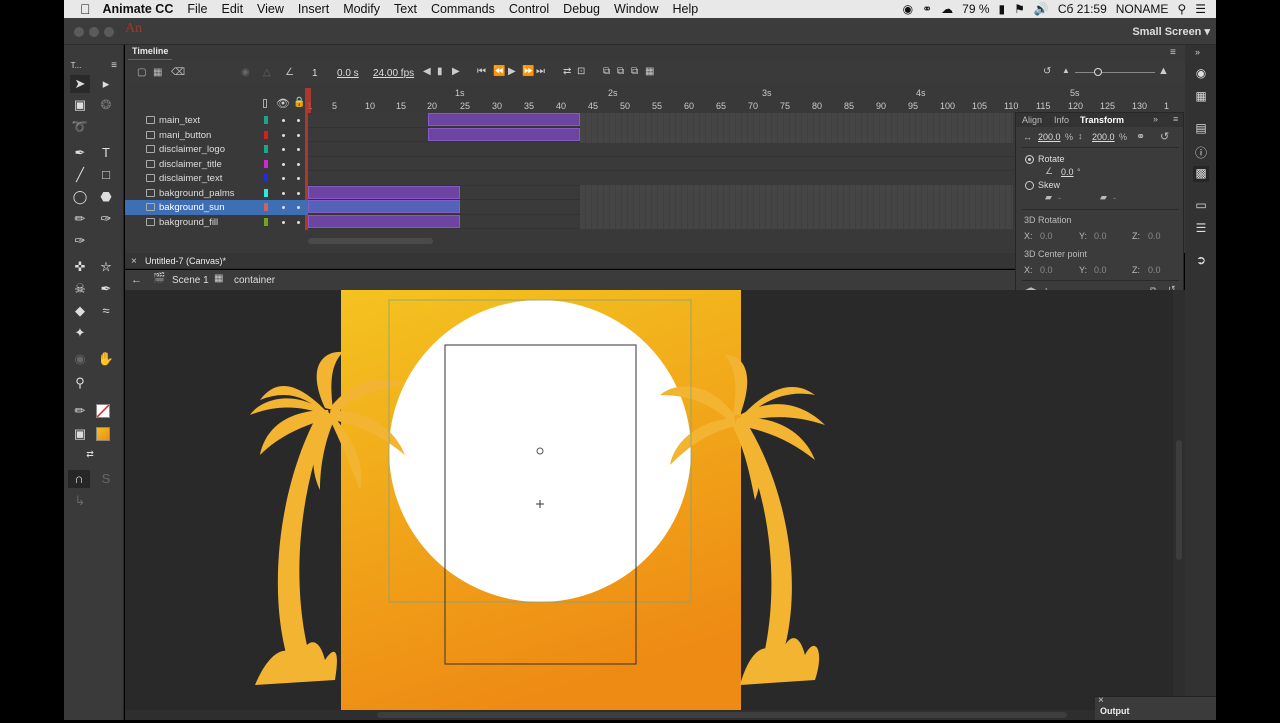 This screenshot has width=1280, height=723. Describe the element at coordinates (1046, 236) in the screenshot. I see `rot-x-value: 0.0` at that location.